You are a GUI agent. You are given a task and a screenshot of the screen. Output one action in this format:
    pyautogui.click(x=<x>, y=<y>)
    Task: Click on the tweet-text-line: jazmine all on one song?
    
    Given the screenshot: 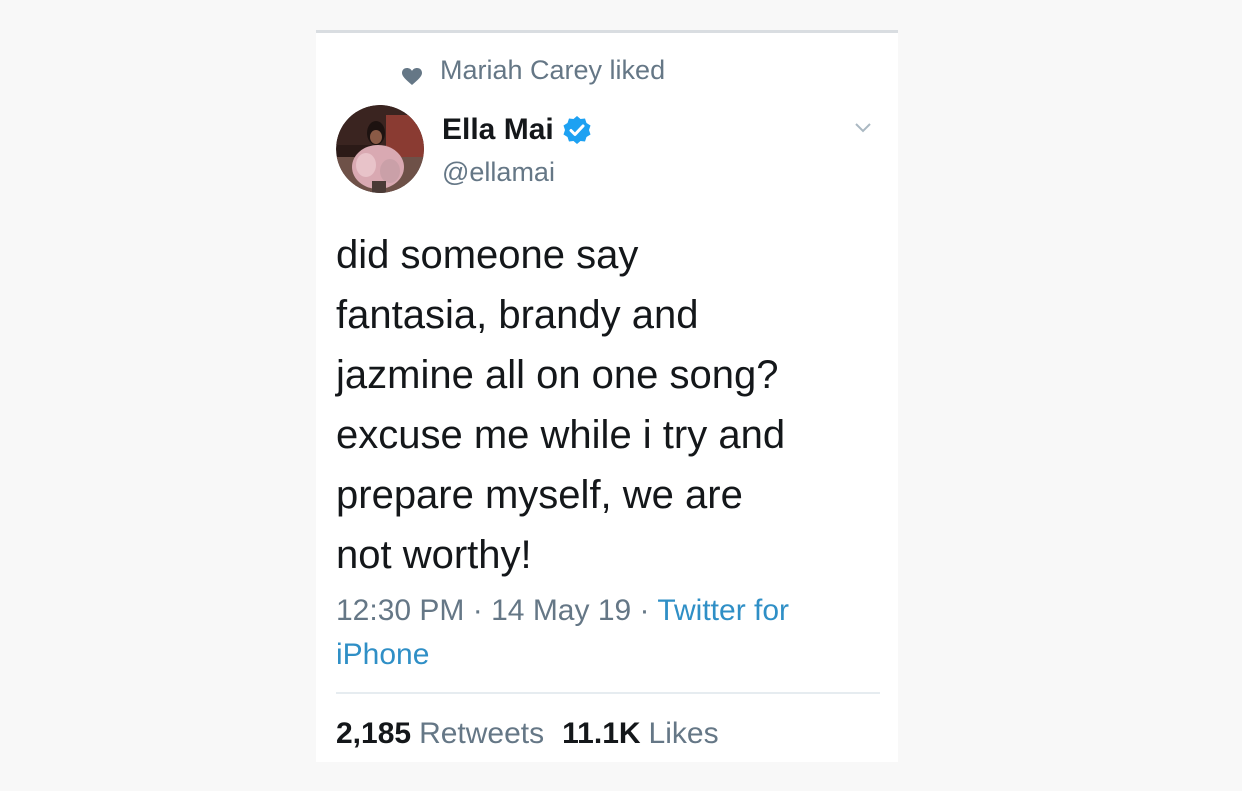 What is the action you would take?
    pyautogui.click(x=557, y=375)
    